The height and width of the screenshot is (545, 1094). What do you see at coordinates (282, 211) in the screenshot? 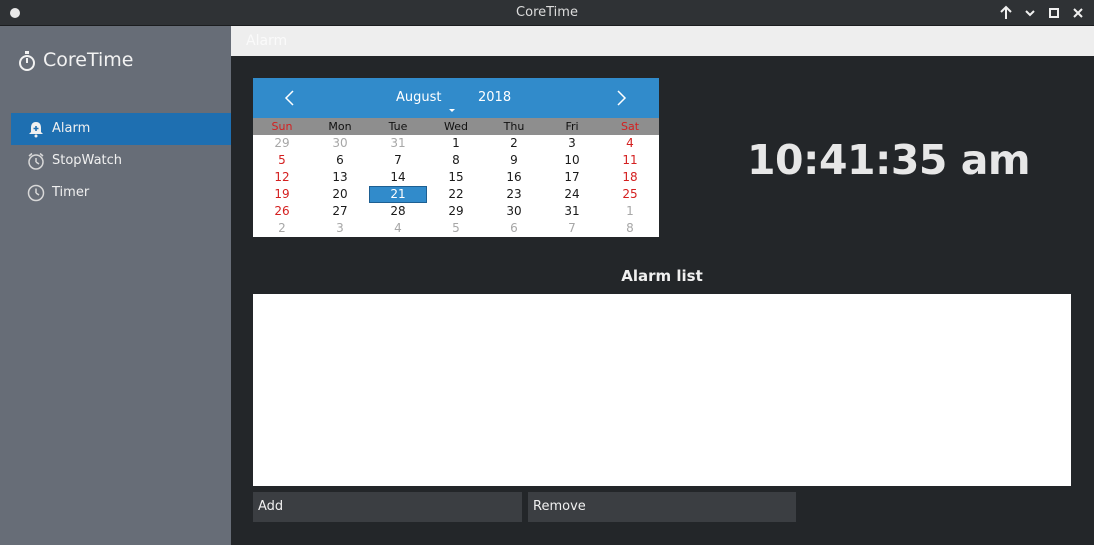
I see `calendar-day: 26` at bounding box center [282, 211].